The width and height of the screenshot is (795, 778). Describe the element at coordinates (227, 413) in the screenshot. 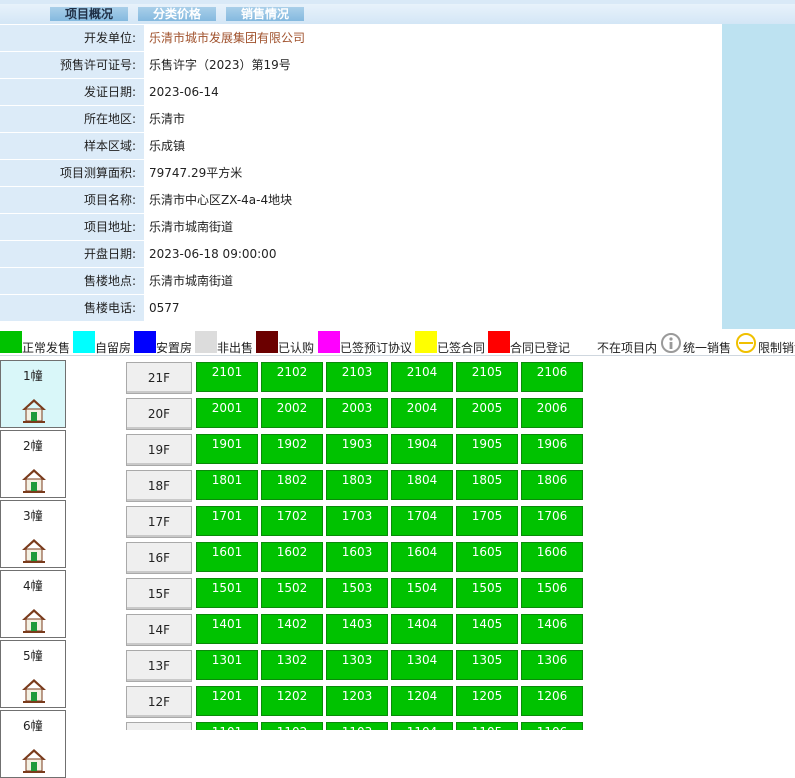

I see `unit-cell: 2001` at that location.